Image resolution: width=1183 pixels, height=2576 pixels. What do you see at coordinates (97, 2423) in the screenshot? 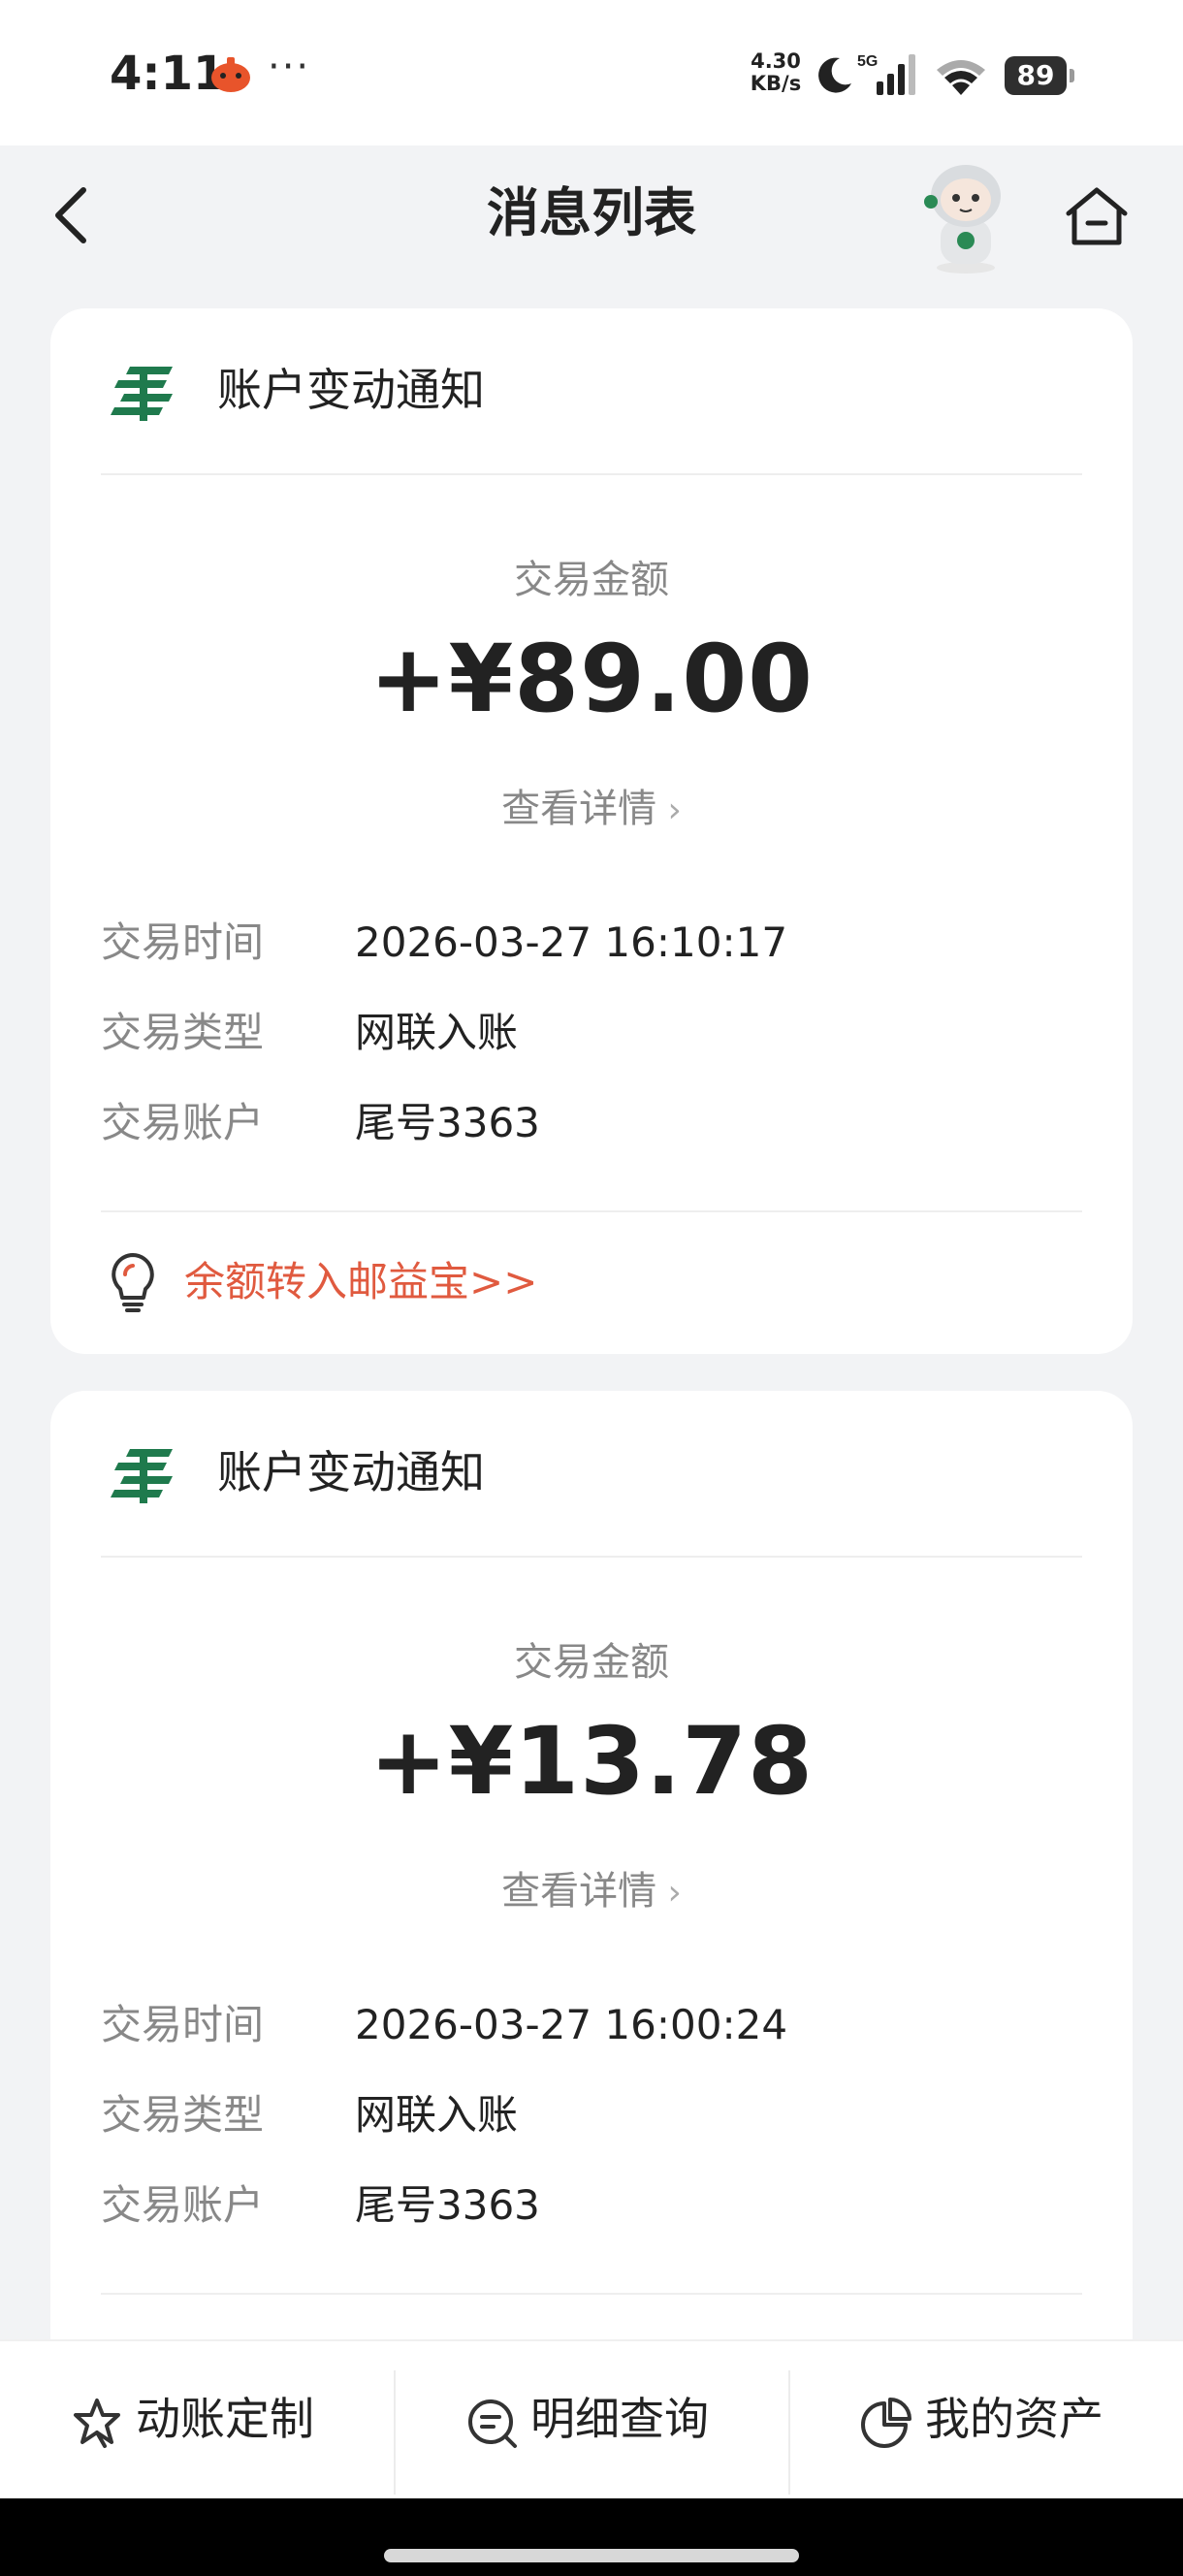
I see `star-badge-icon` at bounding box center [97, 2423].